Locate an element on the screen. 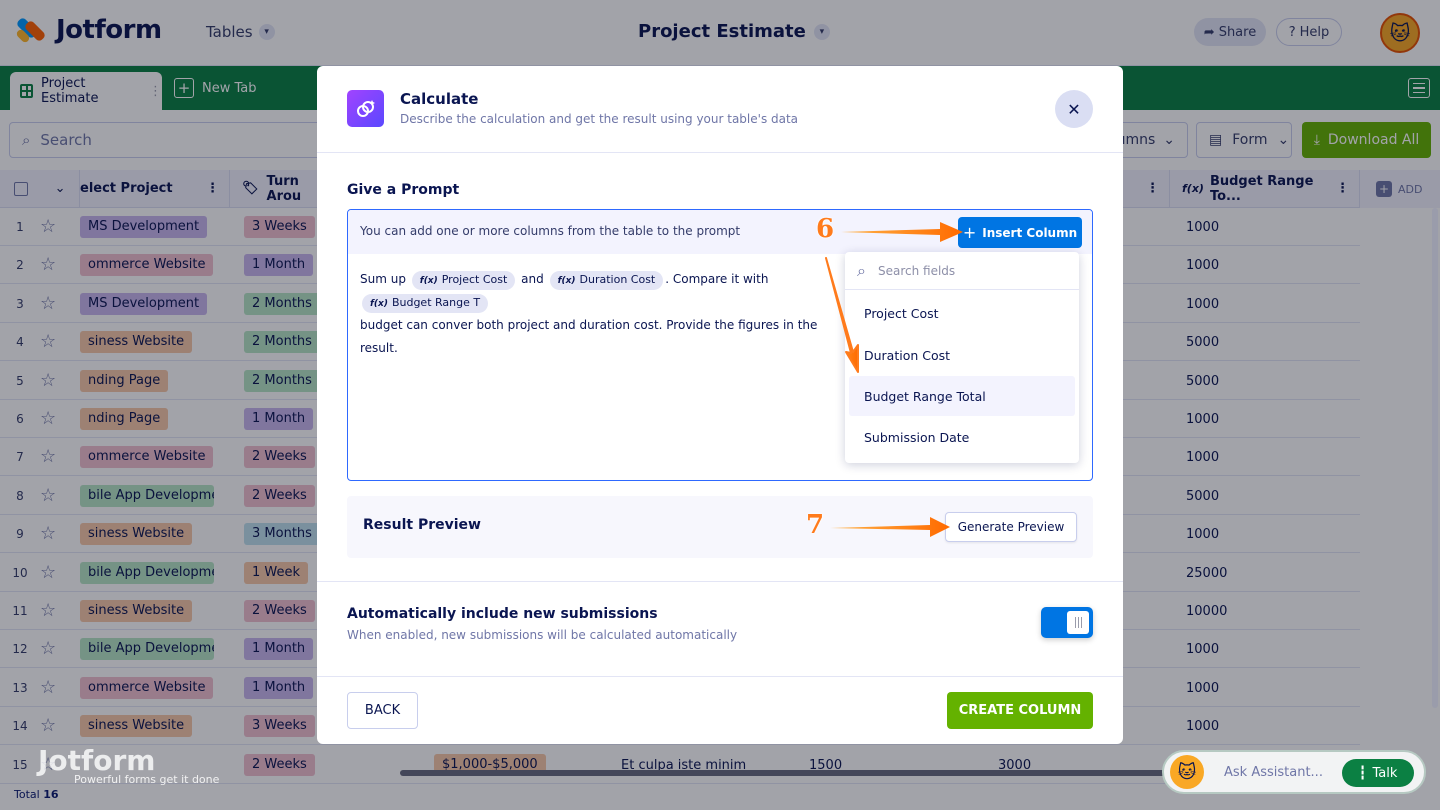 This screenshot has width=1440, height=810. create-column-button: CREATE COLUMN is located at coordinates (1020, 710).